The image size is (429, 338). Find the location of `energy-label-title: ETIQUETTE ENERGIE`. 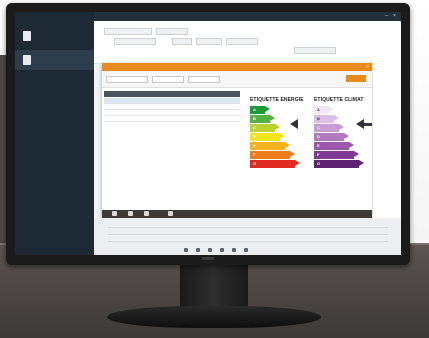

energy-label-title: ETIQUETTE ENERGIE is located at coordinates (277, 100).